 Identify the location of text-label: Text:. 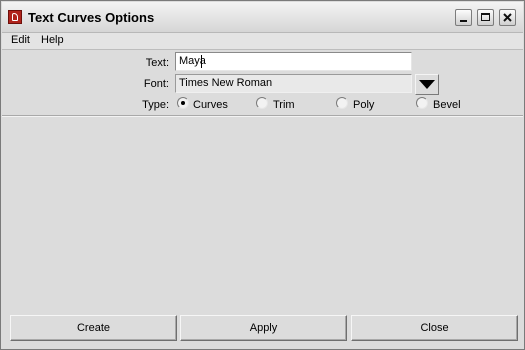
(157, 63).